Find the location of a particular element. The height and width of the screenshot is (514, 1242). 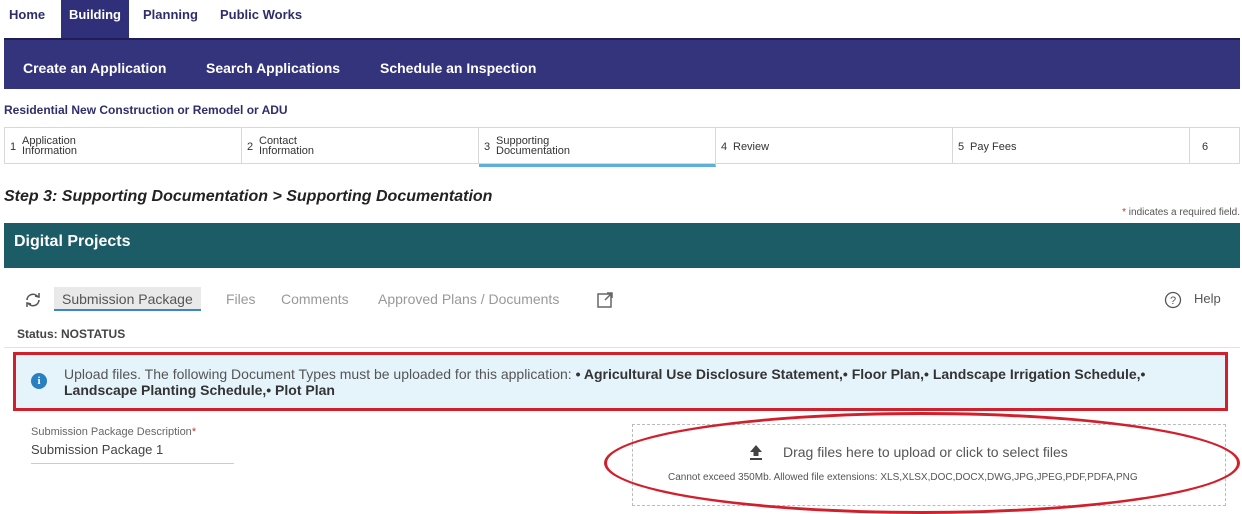

step-2: 2 Contact Information is located at coordinates (360, 146).